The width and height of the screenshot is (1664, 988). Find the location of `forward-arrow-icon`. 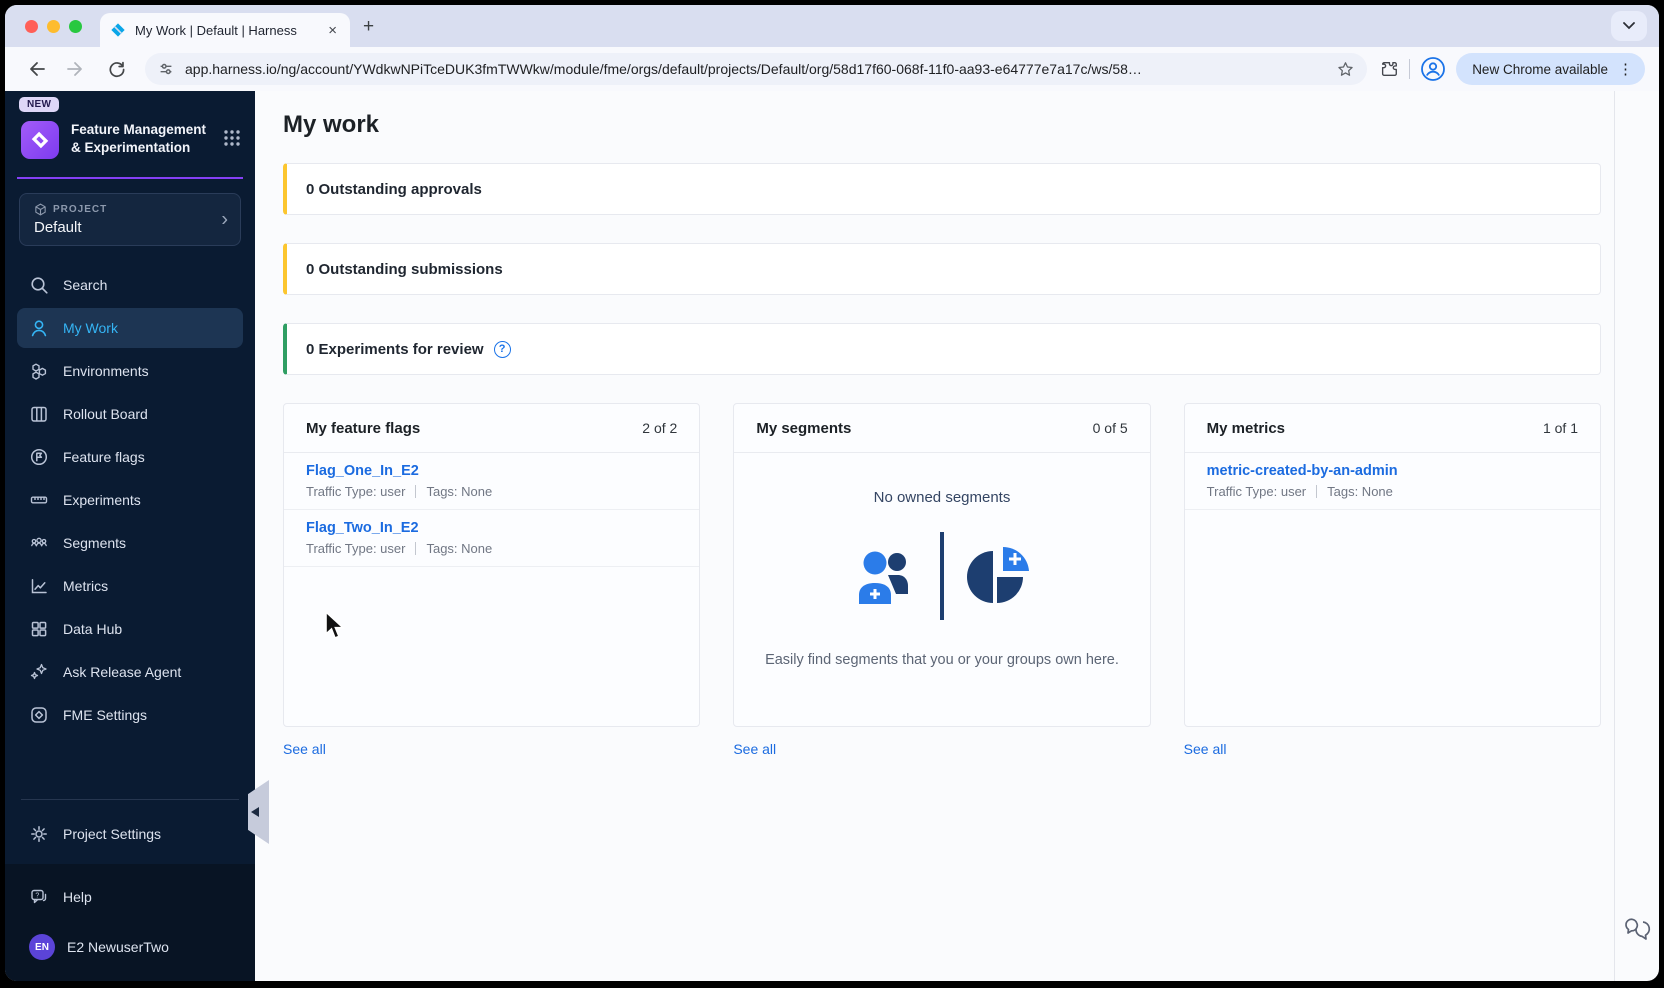

forward-arrow-icon is located at coordinates (74, 69).